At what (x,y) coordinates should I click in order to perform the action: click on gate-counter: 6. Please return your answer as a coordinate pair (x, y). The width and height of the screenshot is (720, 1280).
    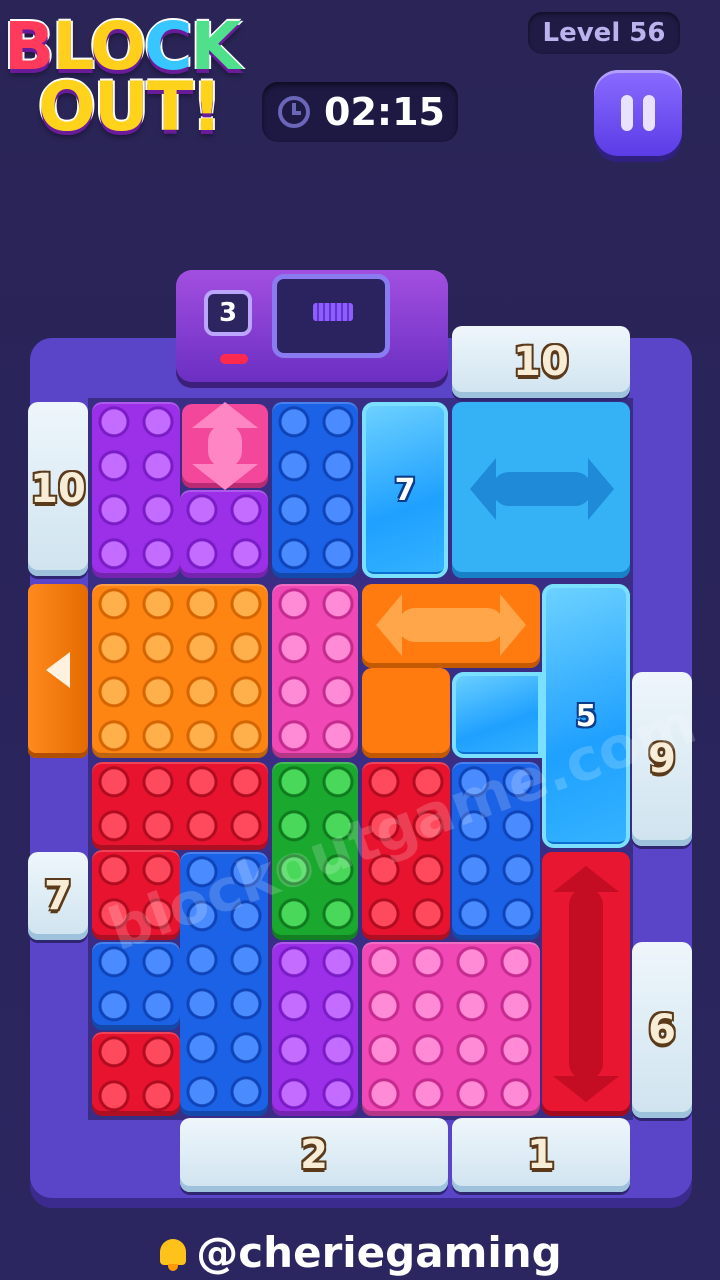
    Looking at the image, I should click on (662, 1030).